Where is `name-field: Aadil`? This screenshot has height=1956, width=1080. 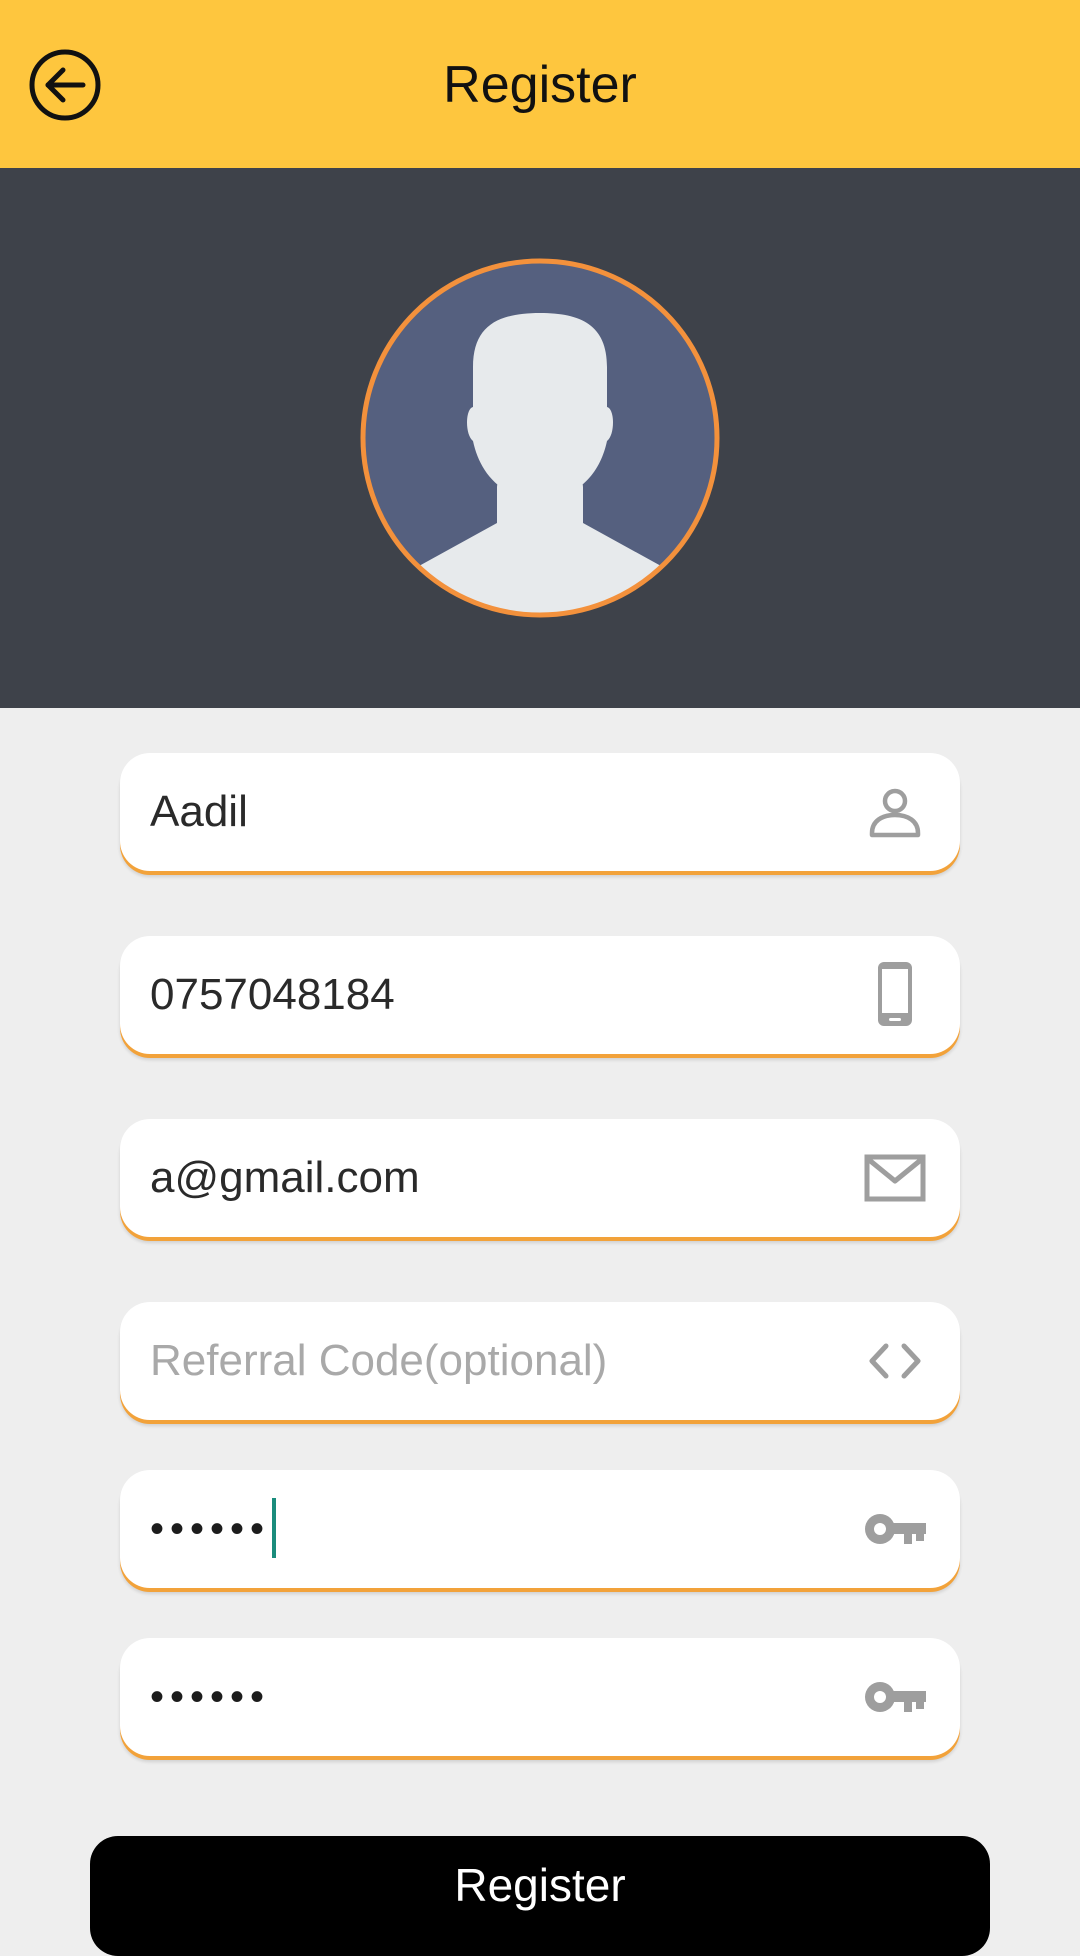
name-field: Aadil is located at coordinates (540, 812).